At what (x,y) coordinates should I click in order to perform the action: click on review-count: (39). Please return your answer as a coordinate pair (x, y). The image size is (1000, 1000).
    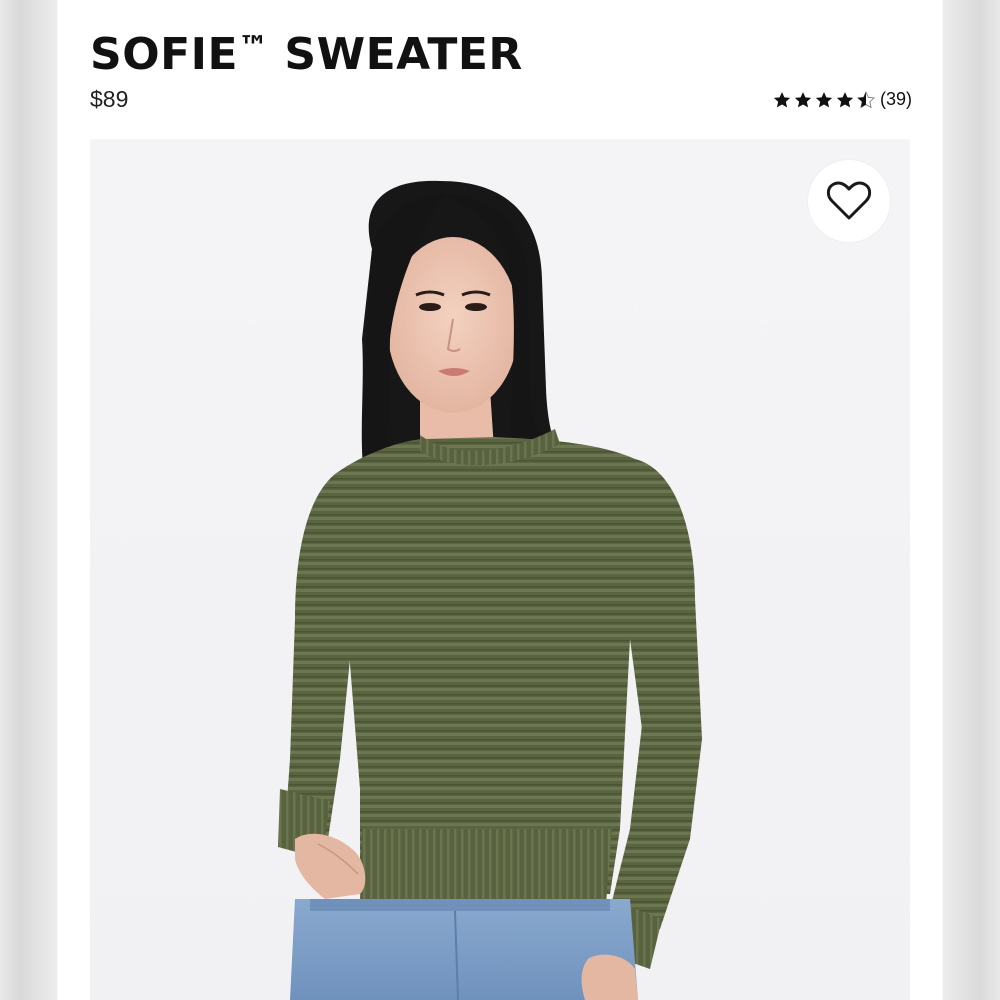
    Looking at the image, I should click on (896, 99).